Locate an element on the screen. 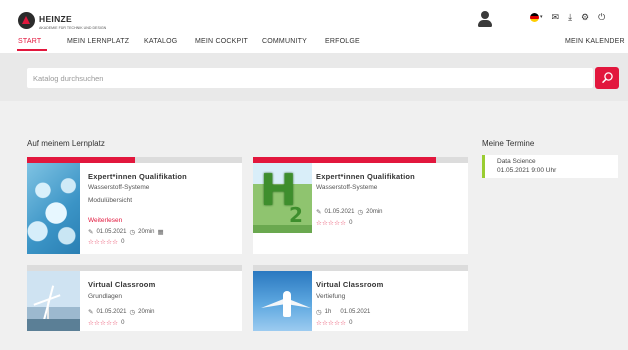 The image size is (628, 350). course-subtitle: Grundlagen is located at coordinates (105, 296).